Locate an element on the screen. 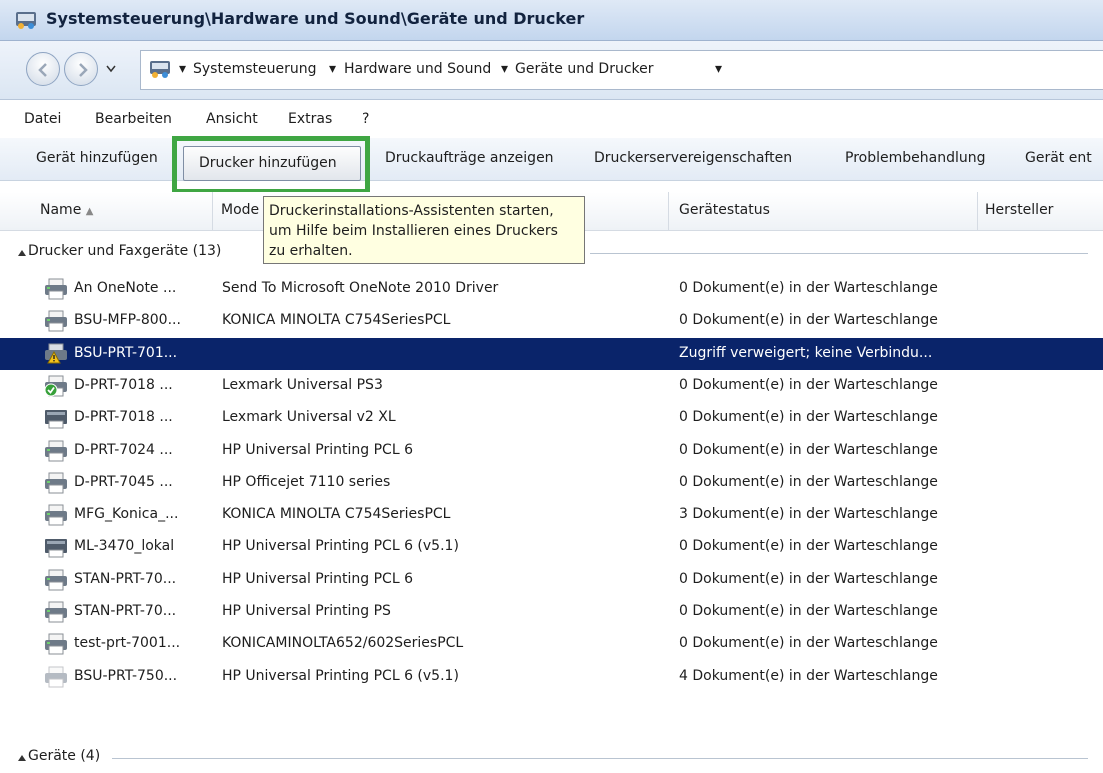 The height and width of the screenshot is (773, 1103). breadcrumb-root-chevron-icon: ▾ is located at coordinates (182, 69).